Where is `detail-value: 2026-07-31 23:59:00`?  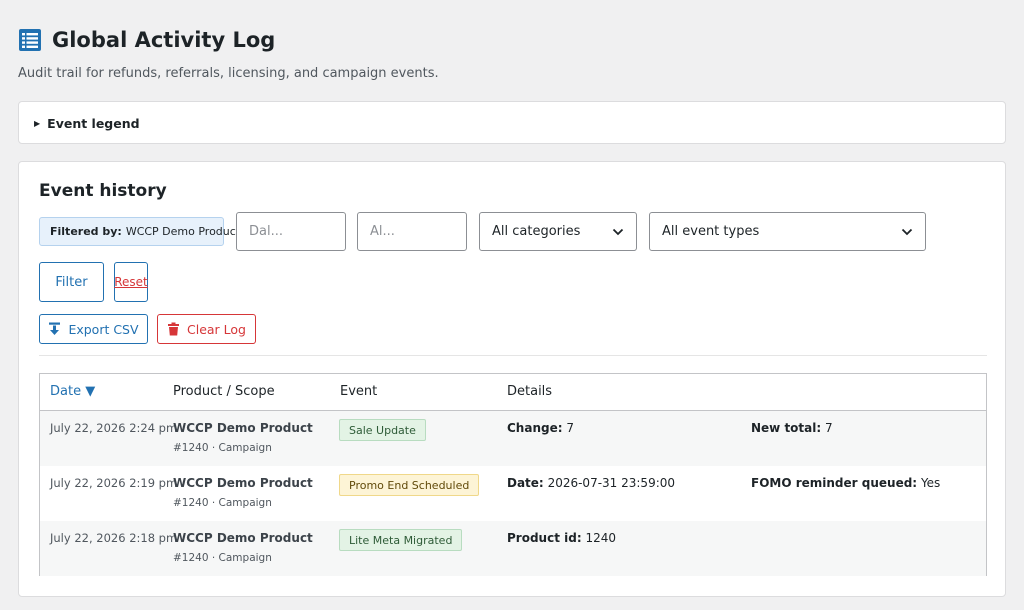 detail-value: 2026-07-31 23:59:00 is located at coordinates (611, 483).